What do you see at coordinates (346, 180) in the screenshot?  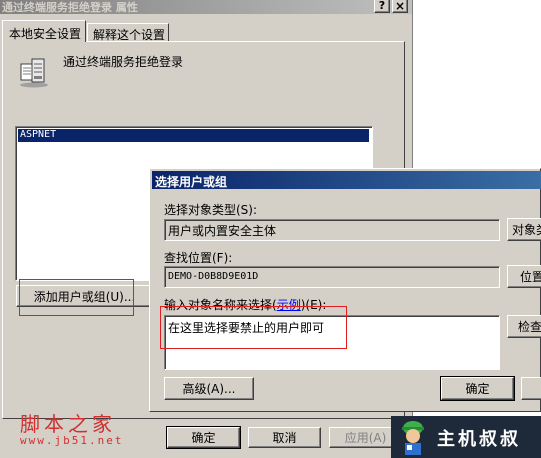 I see `dialog-title-bar: 选择用户或组` at bounding box center [346, 180].